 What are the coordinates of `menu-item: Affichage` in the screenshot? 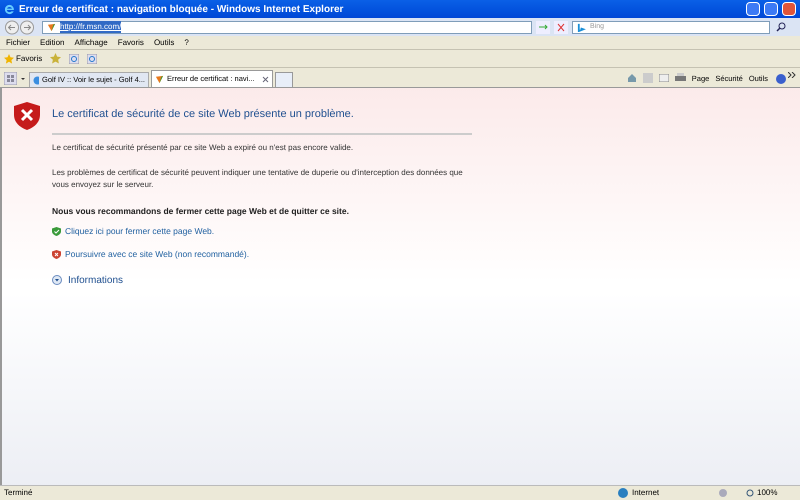 It's located at (91, 42).